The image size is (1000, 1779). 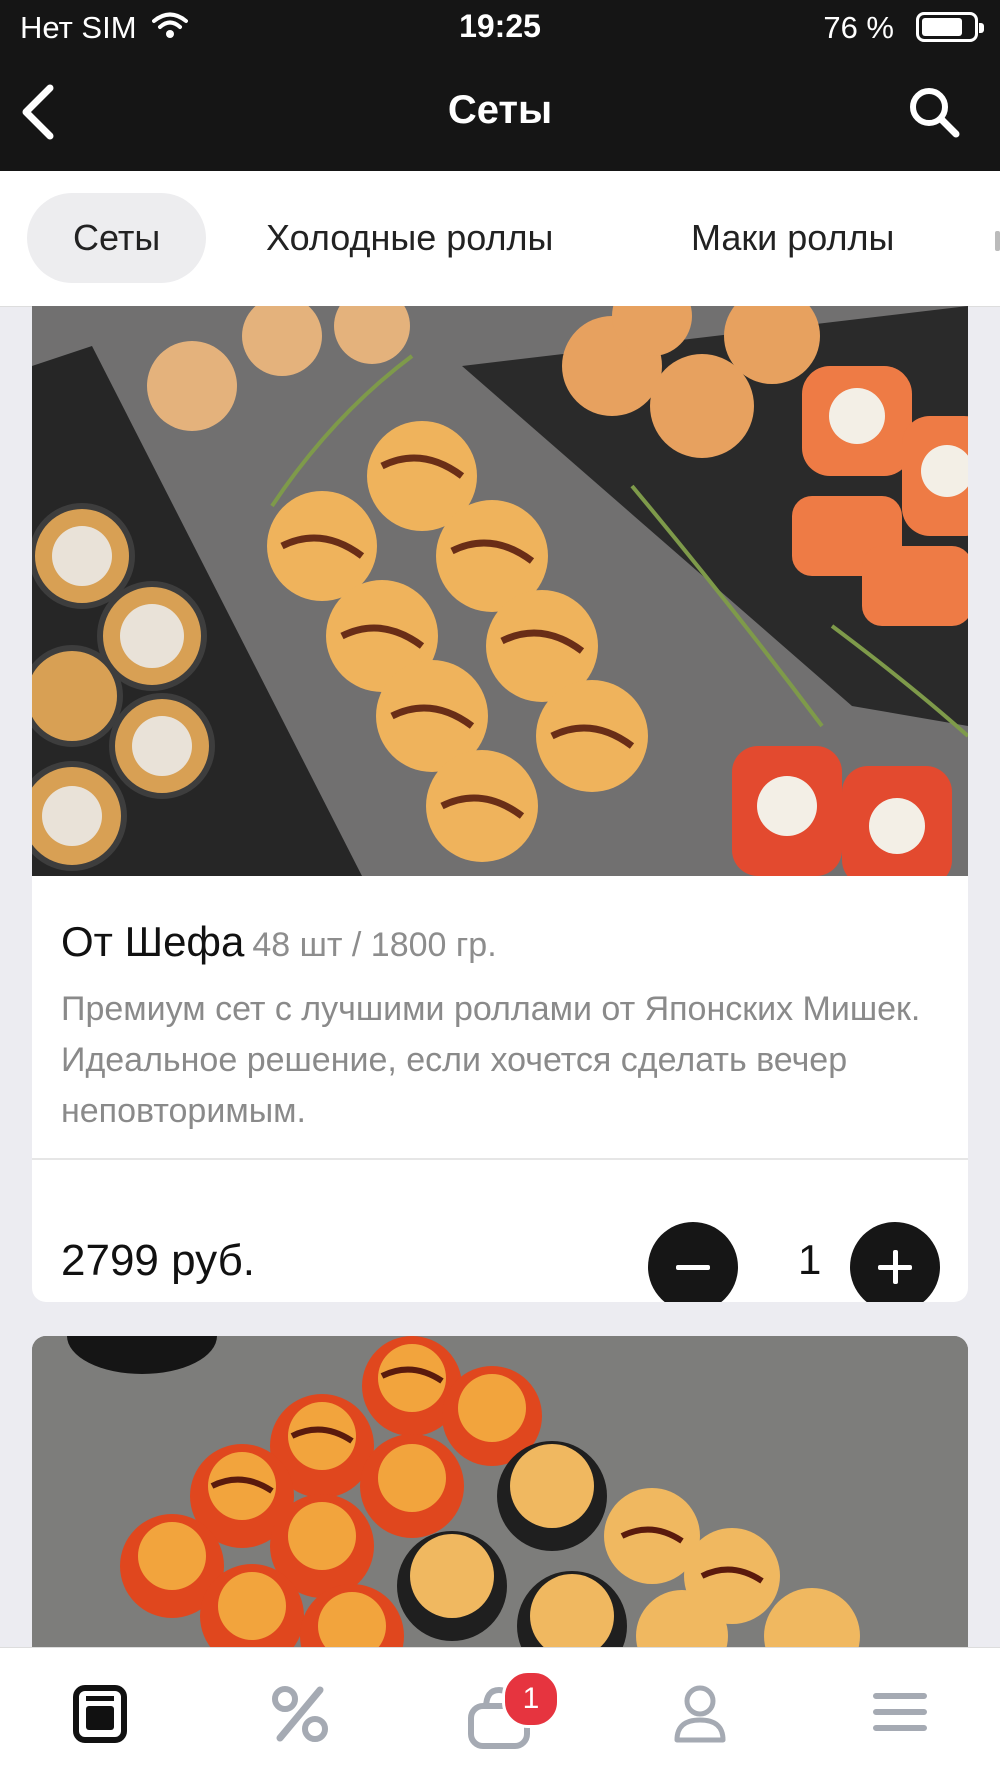 What do you see at coordinates (500, 1159) in the screenshot?
I see `divider` at bounding box center [500, 1159].